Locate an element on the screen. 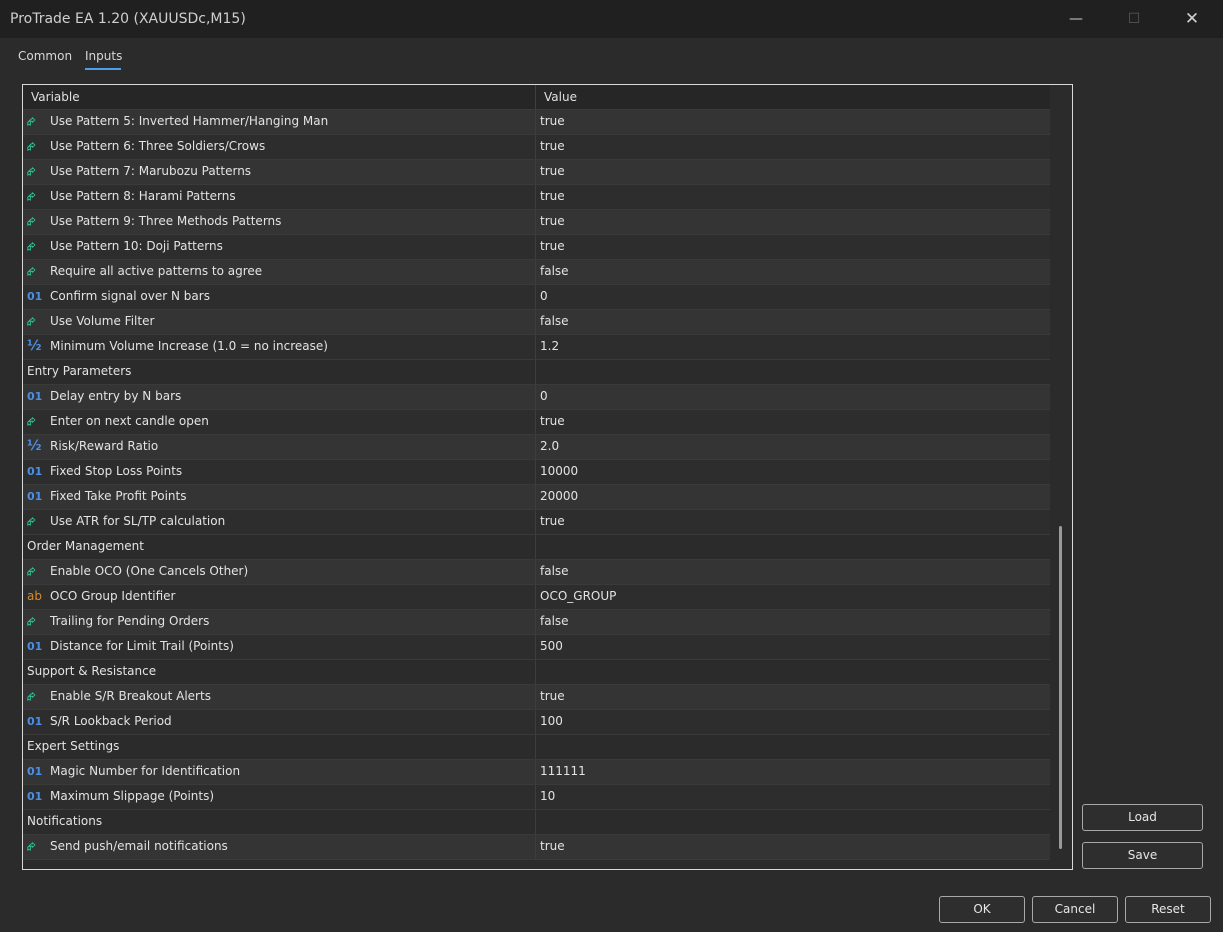 This screenshot has width=1223, height=932. table-row: 01 Fixed Take Profit Points 20000 is located at coordinates (536, 497).